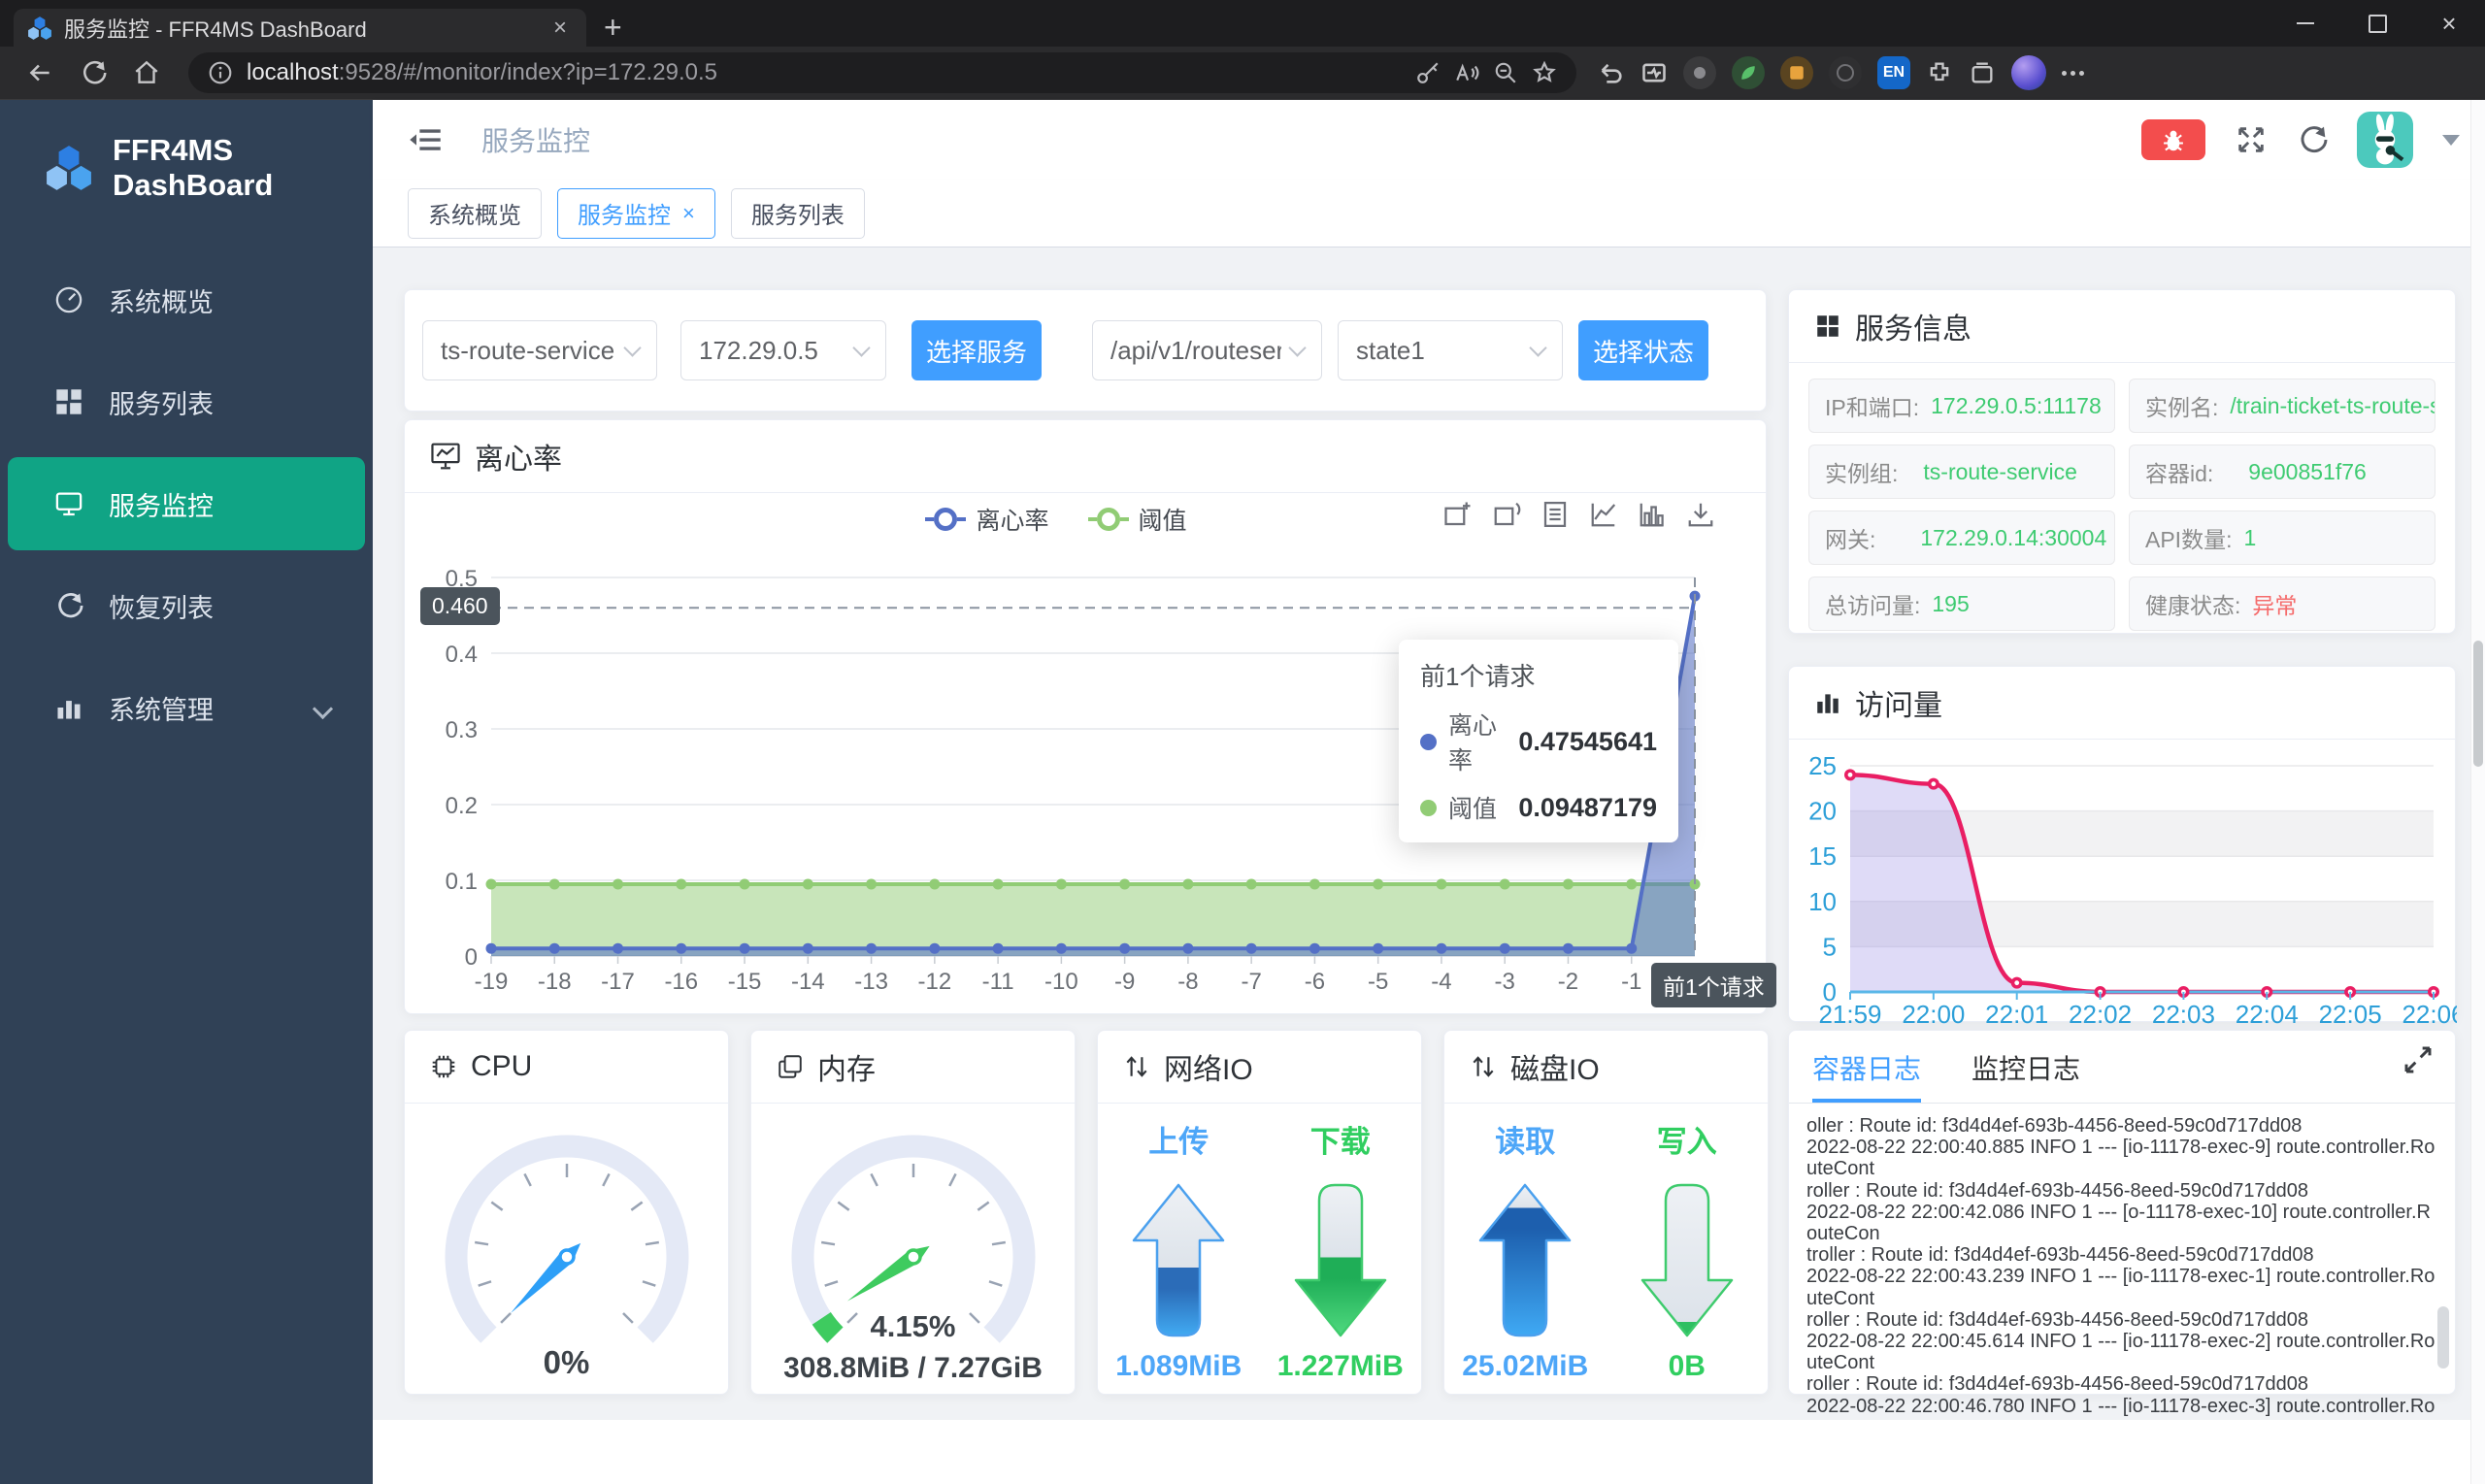 The image size is (2485, 1484). I want to click on sidebar-toggle-icon, so click(426, 139).